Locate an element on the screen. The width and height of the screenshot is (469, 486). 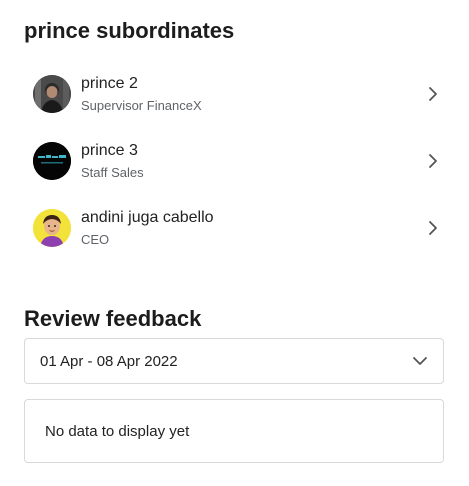
subordinate-role: Supervisor FinanceX is located at coordinates (141, 105).